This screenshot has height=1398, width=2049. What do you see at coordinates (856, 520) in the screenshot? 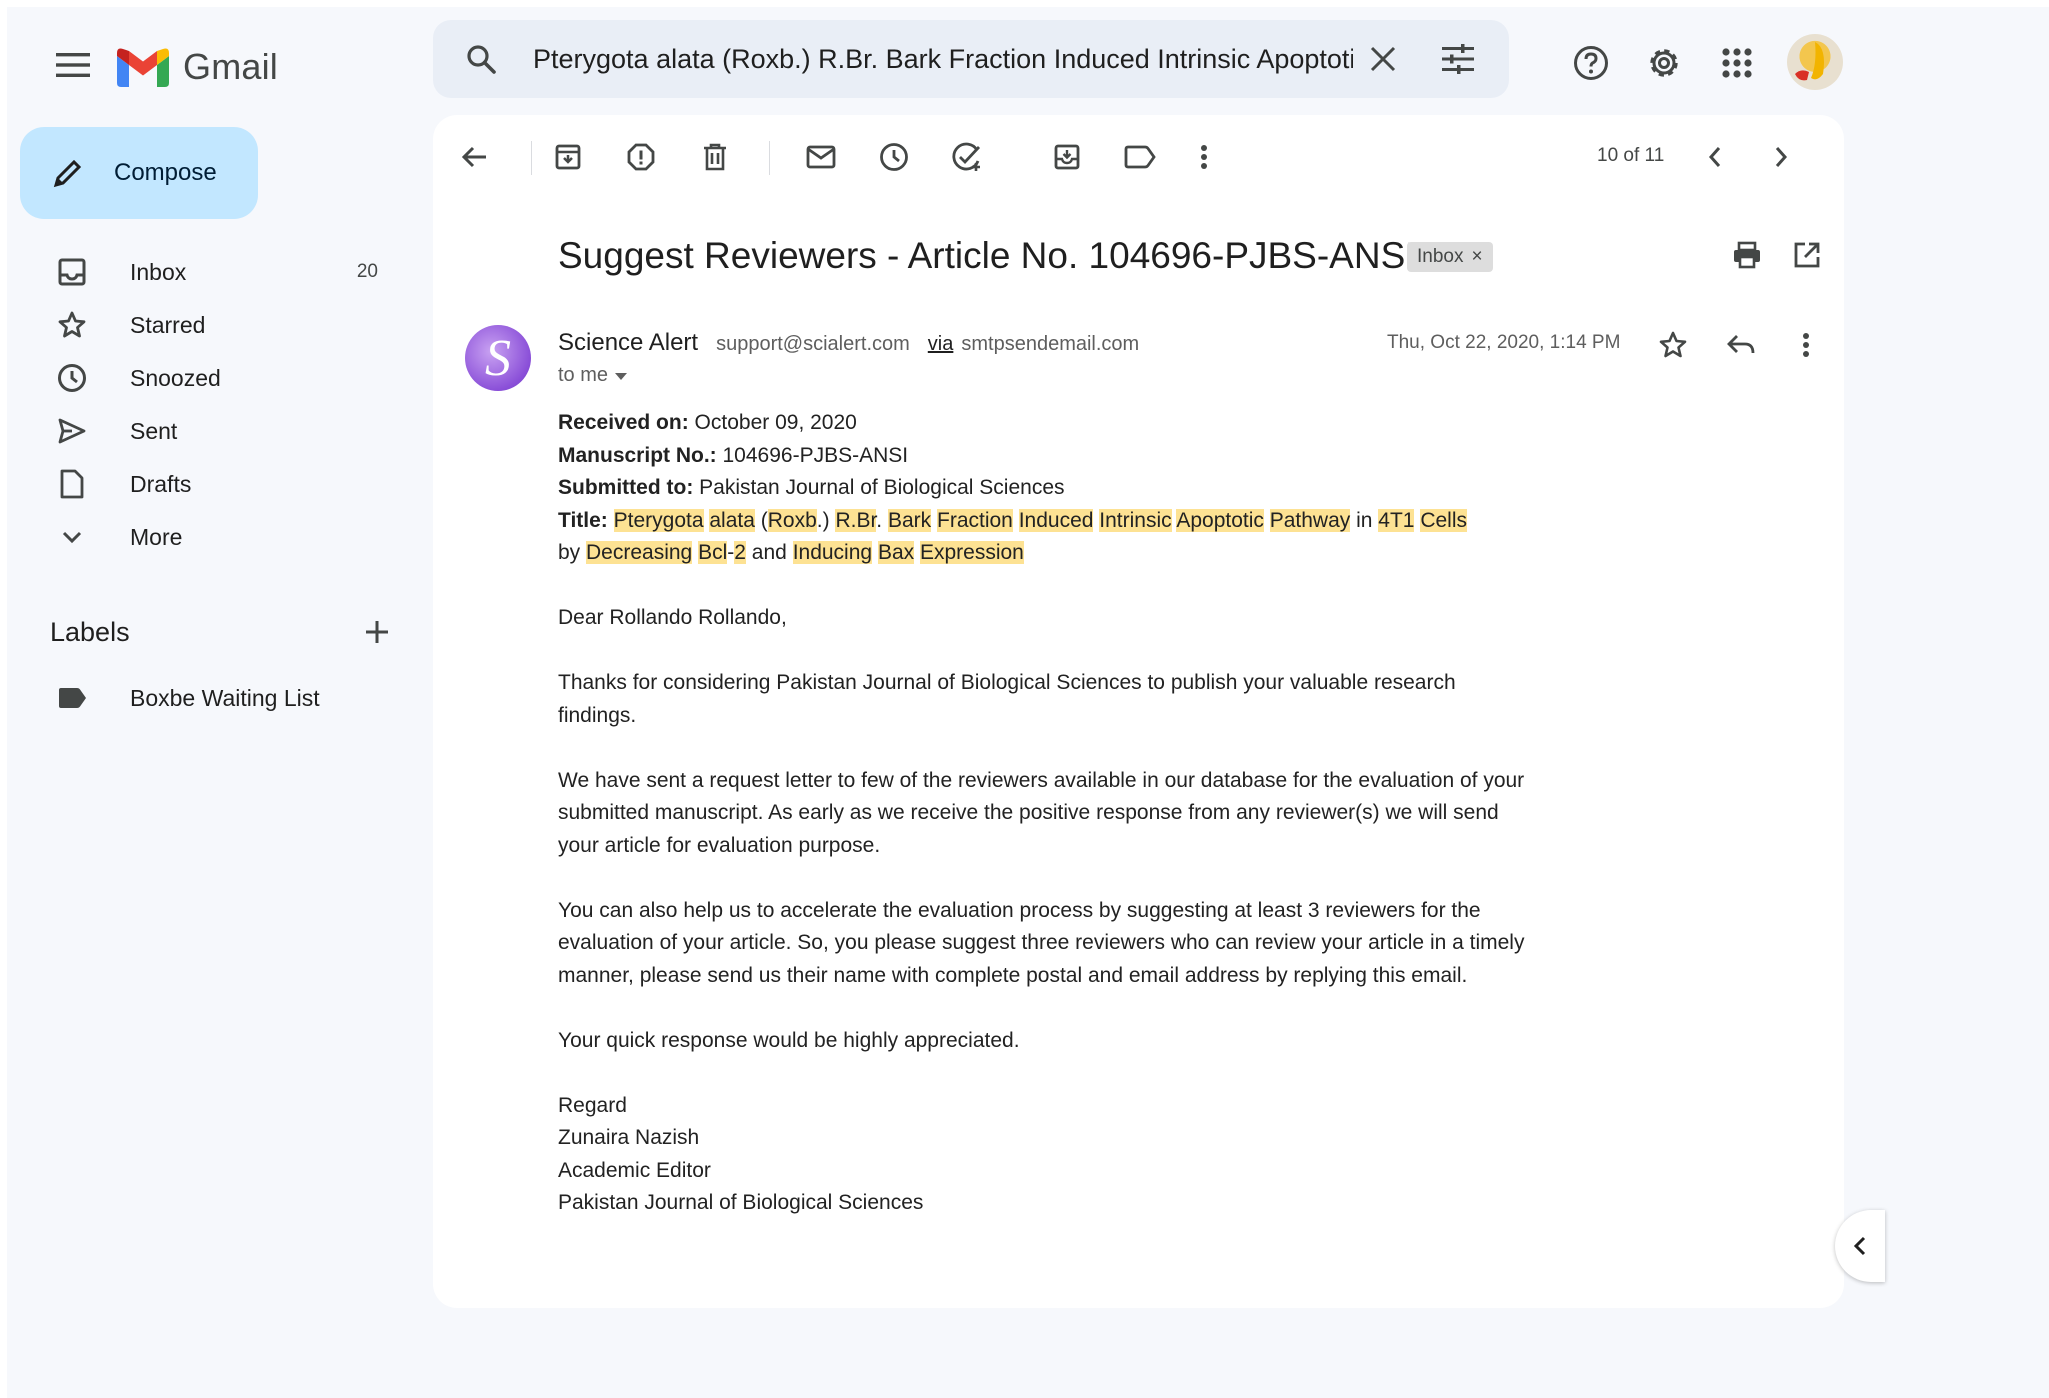
I see `highlighted-term: R.Br` at bounding box center [856, 520].